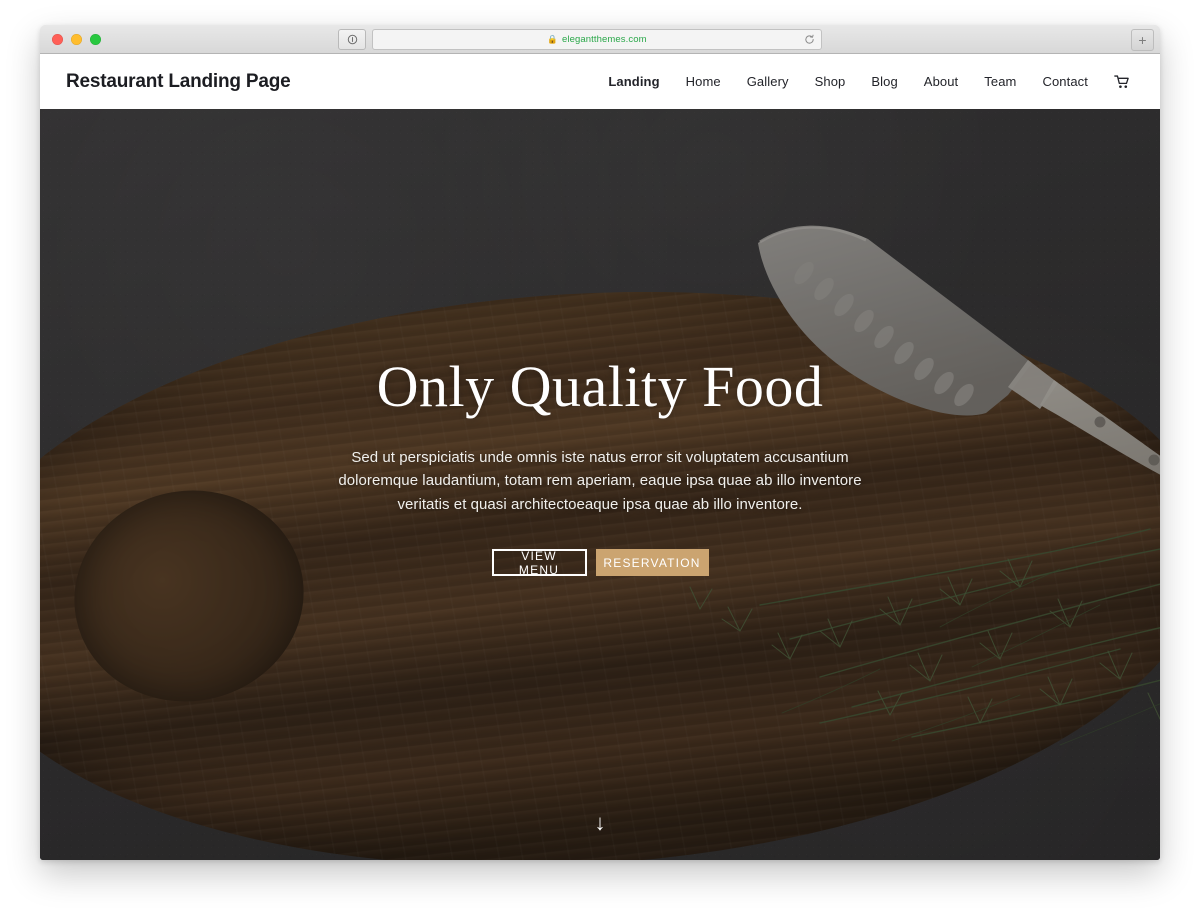 This screenshot has width=1200, height=912. I want to click on shield-icon, so click(352, 39).